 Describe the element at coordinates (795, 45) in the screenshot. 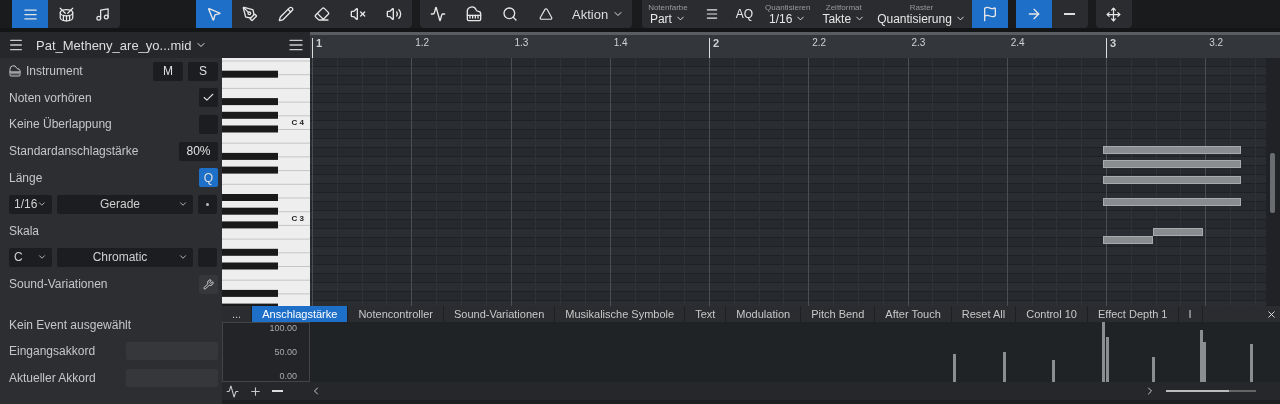

I see `timeline-ruler: 1 1.2 1.3 1.4 2 2.2 2.3 2.4 3 3.2` at that location.